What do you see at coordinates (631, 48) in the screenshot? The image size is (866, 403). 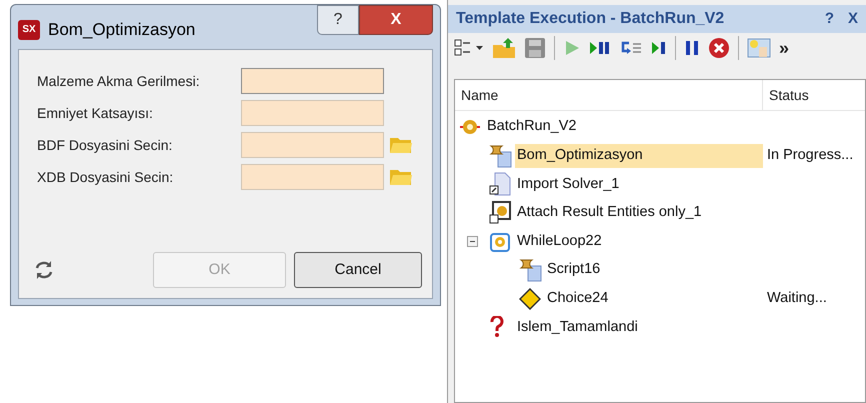 I see `loop-icon` at bounding box center [631, 48].